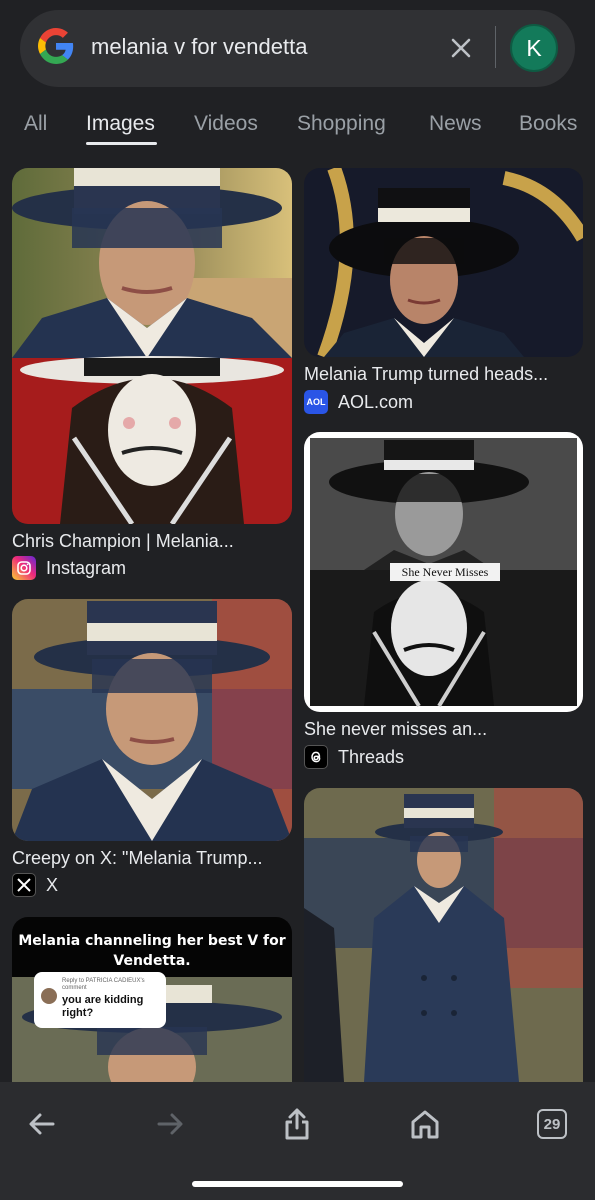 The image size is (595, 1200). I want to click on arrow-left-icon, so click(42, 1124).